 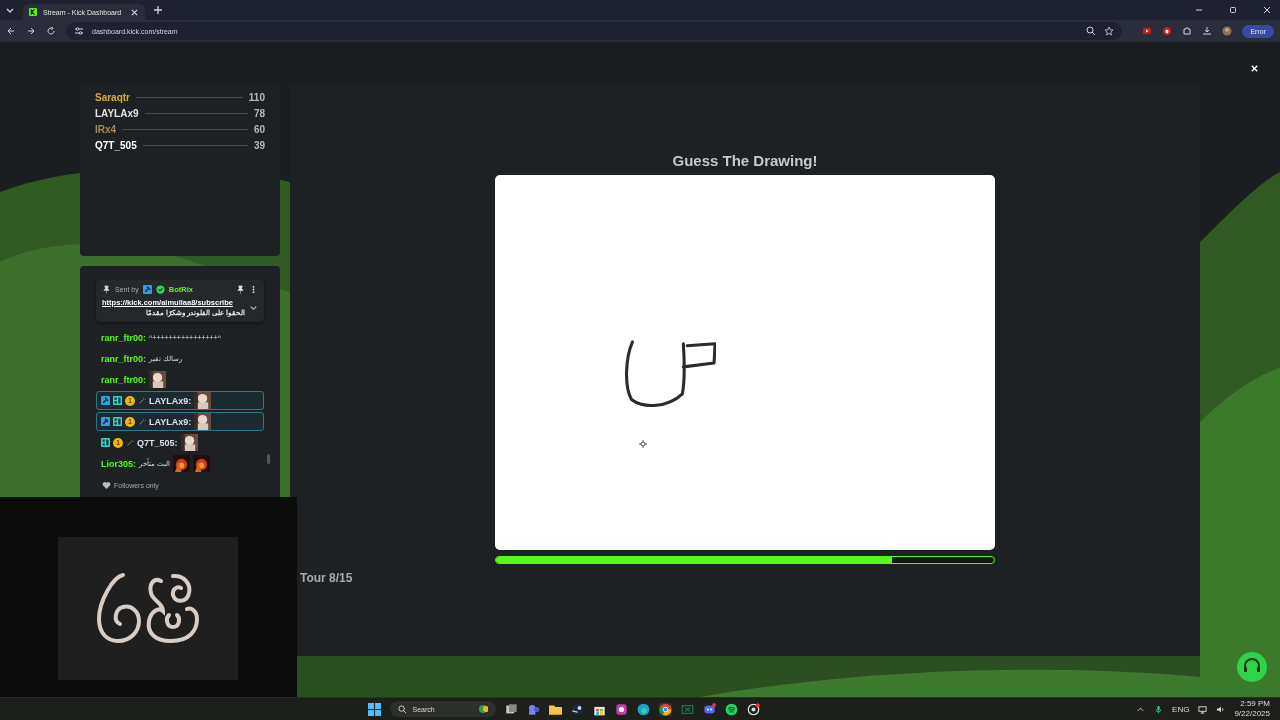 What do you see at coordinates (1159, 709) in the screenshot?
I see `microphone-icon` at bounding box center [1159, 709].